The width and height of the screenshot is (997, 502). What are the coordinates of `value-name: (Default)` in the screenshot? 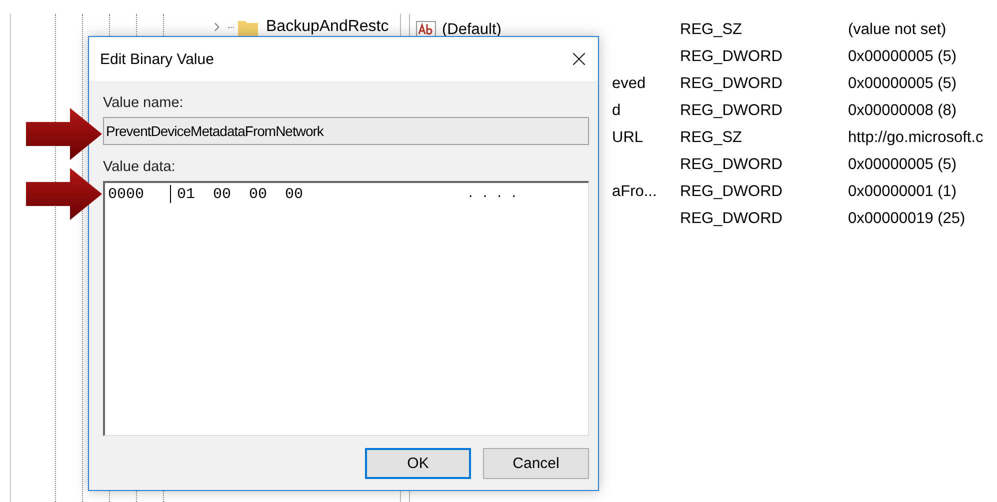 It's located at (471, 29).